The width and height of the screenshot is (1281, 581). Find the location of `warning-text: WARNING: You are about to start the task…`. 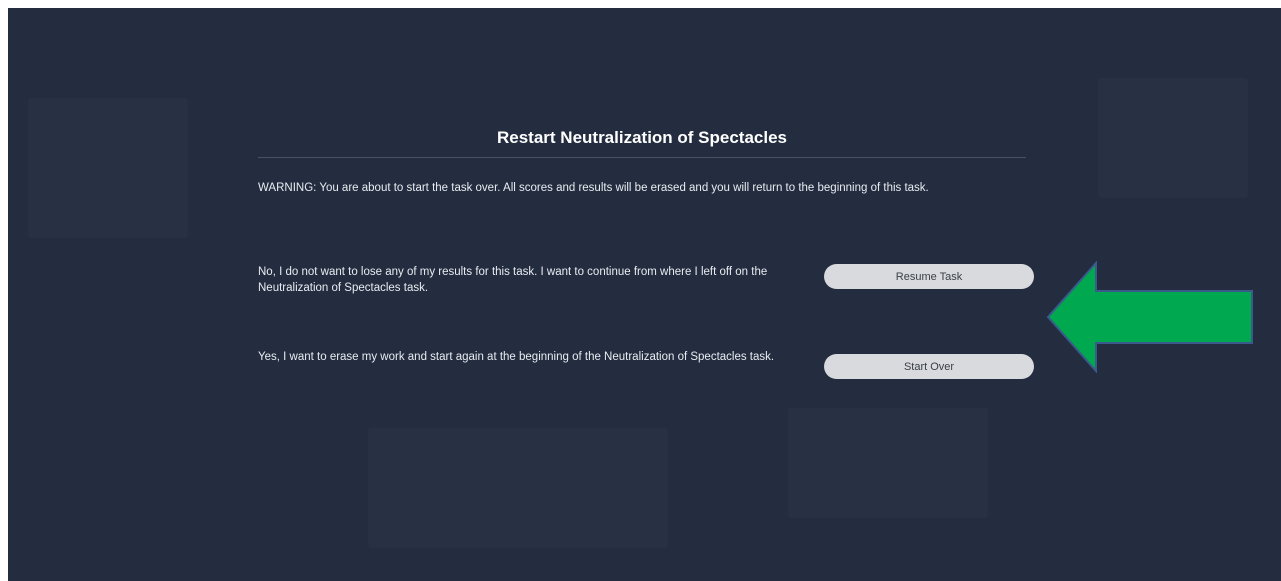

warning-text: WARNING: You are about to start the task… is located at coordinates (593, 188).